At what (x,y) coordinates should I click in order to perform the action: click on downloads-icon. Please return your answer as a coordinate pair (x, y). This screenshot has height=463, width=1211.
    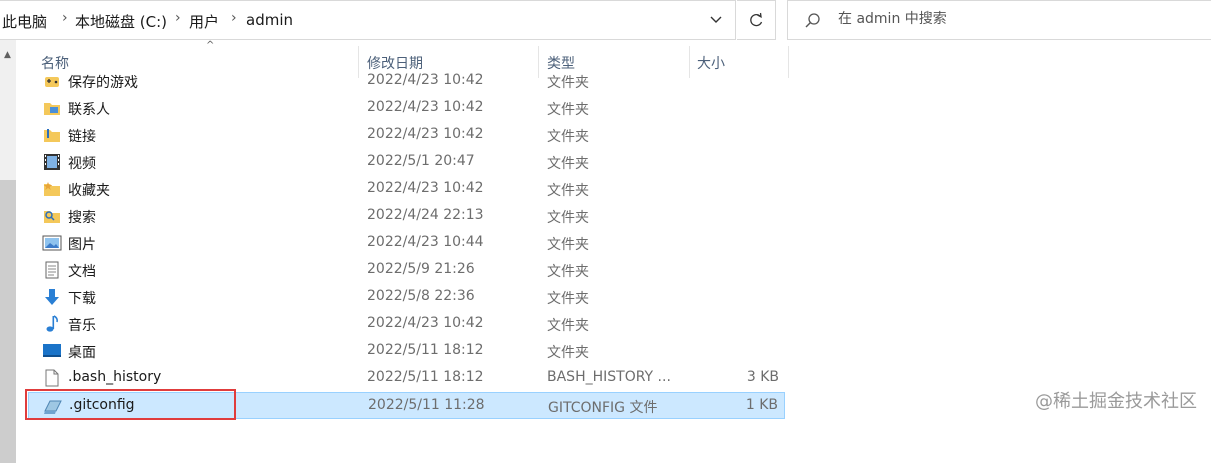
    Looking at the image, I should click on (52, 297).